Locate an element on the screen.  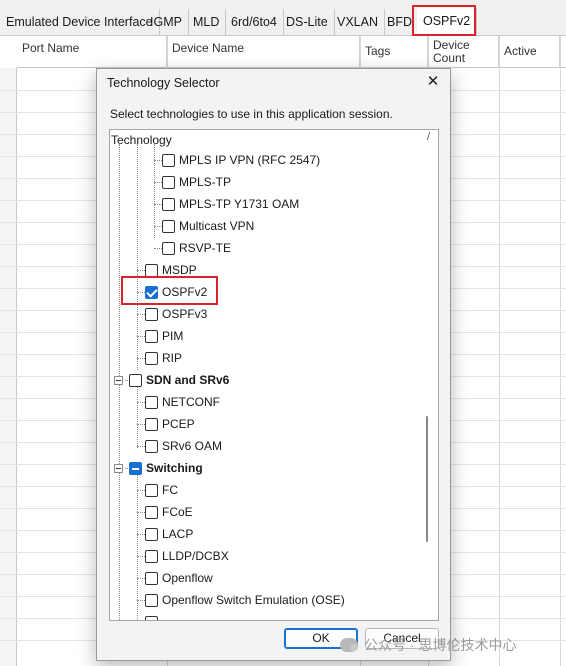
tree-item-lldp-dcbx: LLDP/DCBX is located at coordinates (187, 556).